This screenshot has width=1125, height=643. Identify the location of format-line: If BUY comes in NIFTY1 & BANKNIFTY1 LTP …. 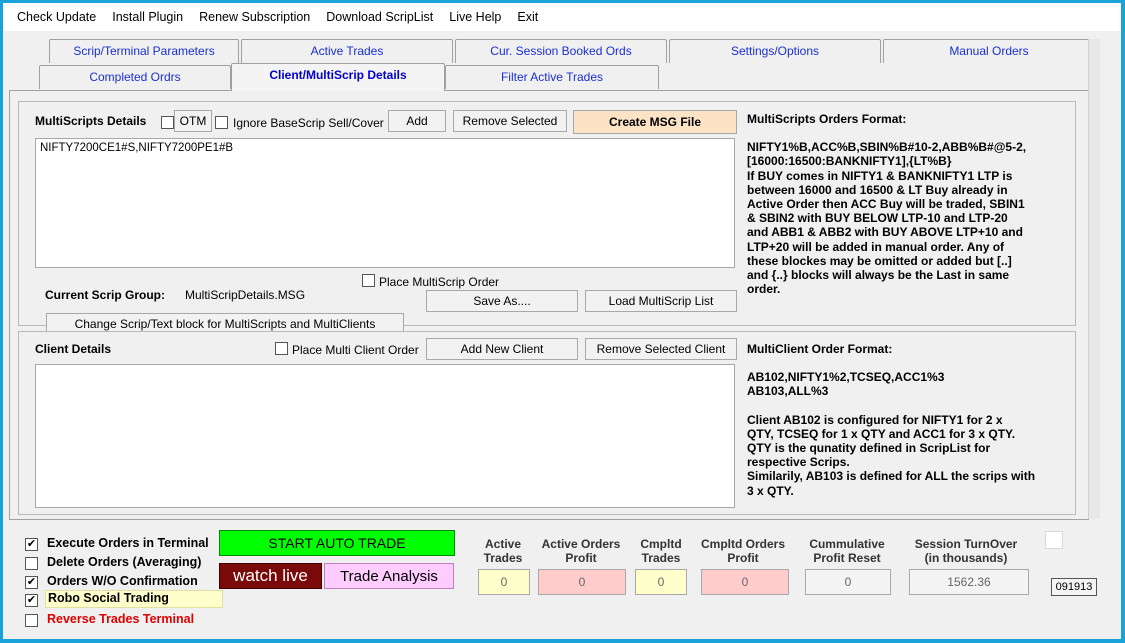
(880, 175).